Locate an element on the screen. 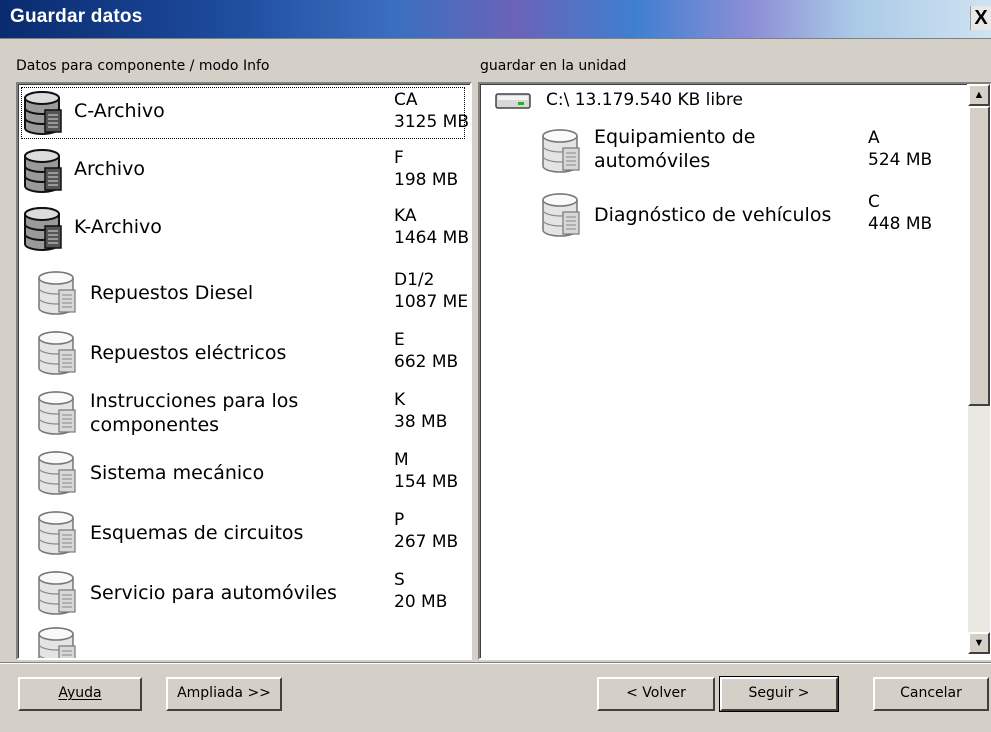  left-section-label: Datos para componente / modo Info is located at coordinates (143, 66).